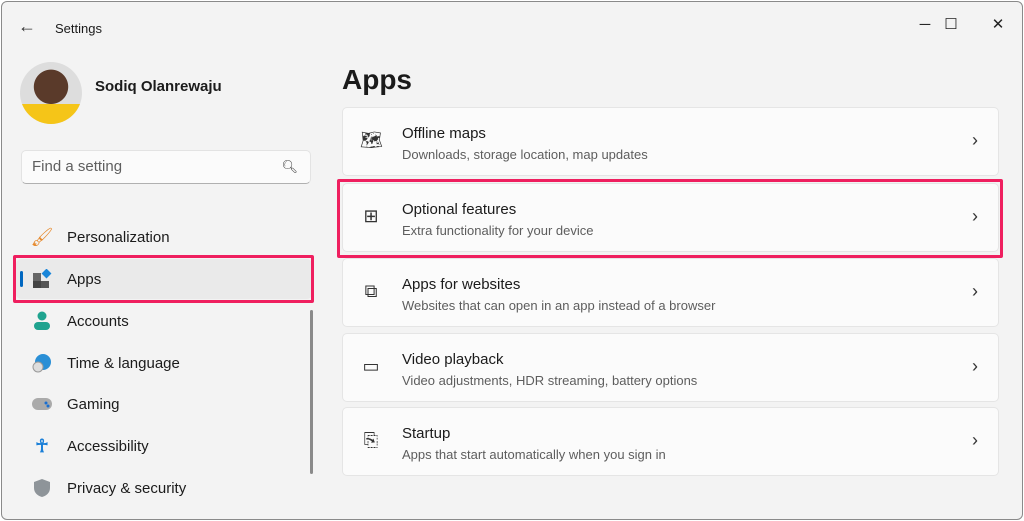  I want to click on shield-icon, so click(42, 488).